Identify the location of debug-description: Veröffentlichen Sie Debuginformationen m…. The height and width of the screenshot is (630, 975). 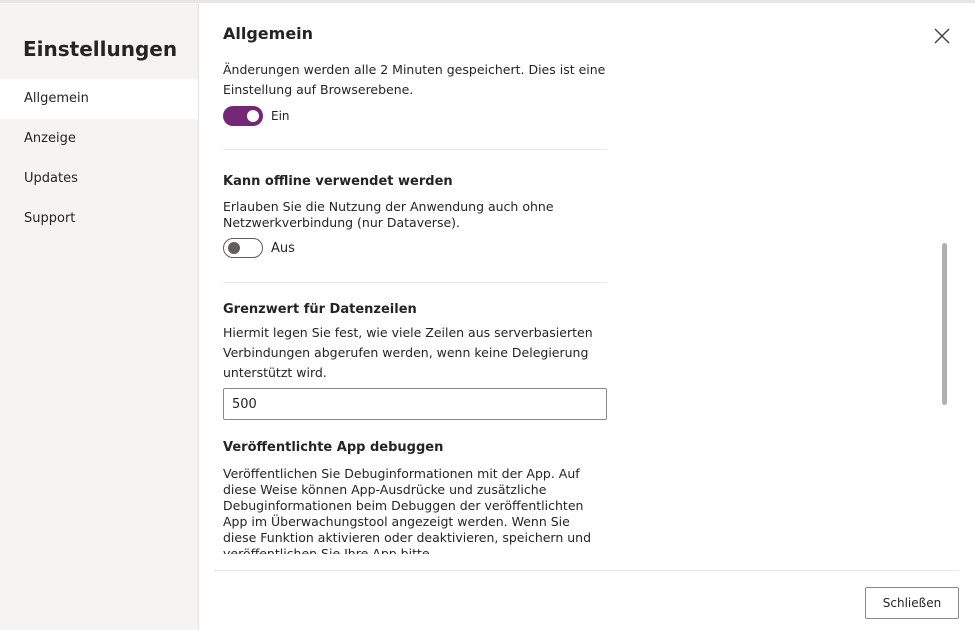
(407, 510).